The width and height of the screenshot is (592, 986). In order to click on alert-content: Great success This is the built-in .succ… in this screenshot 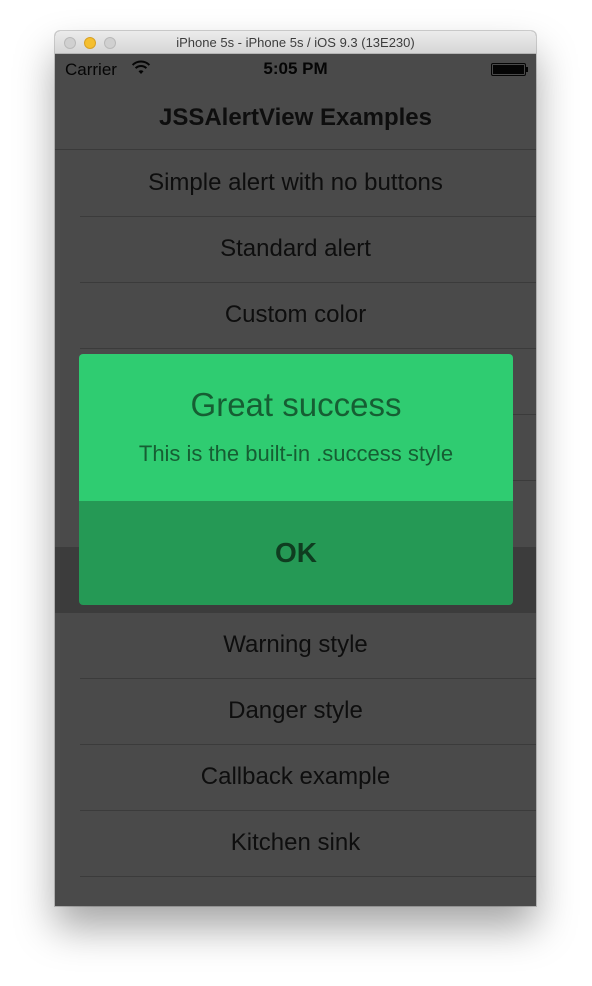, I will do `click(296, 427)`.